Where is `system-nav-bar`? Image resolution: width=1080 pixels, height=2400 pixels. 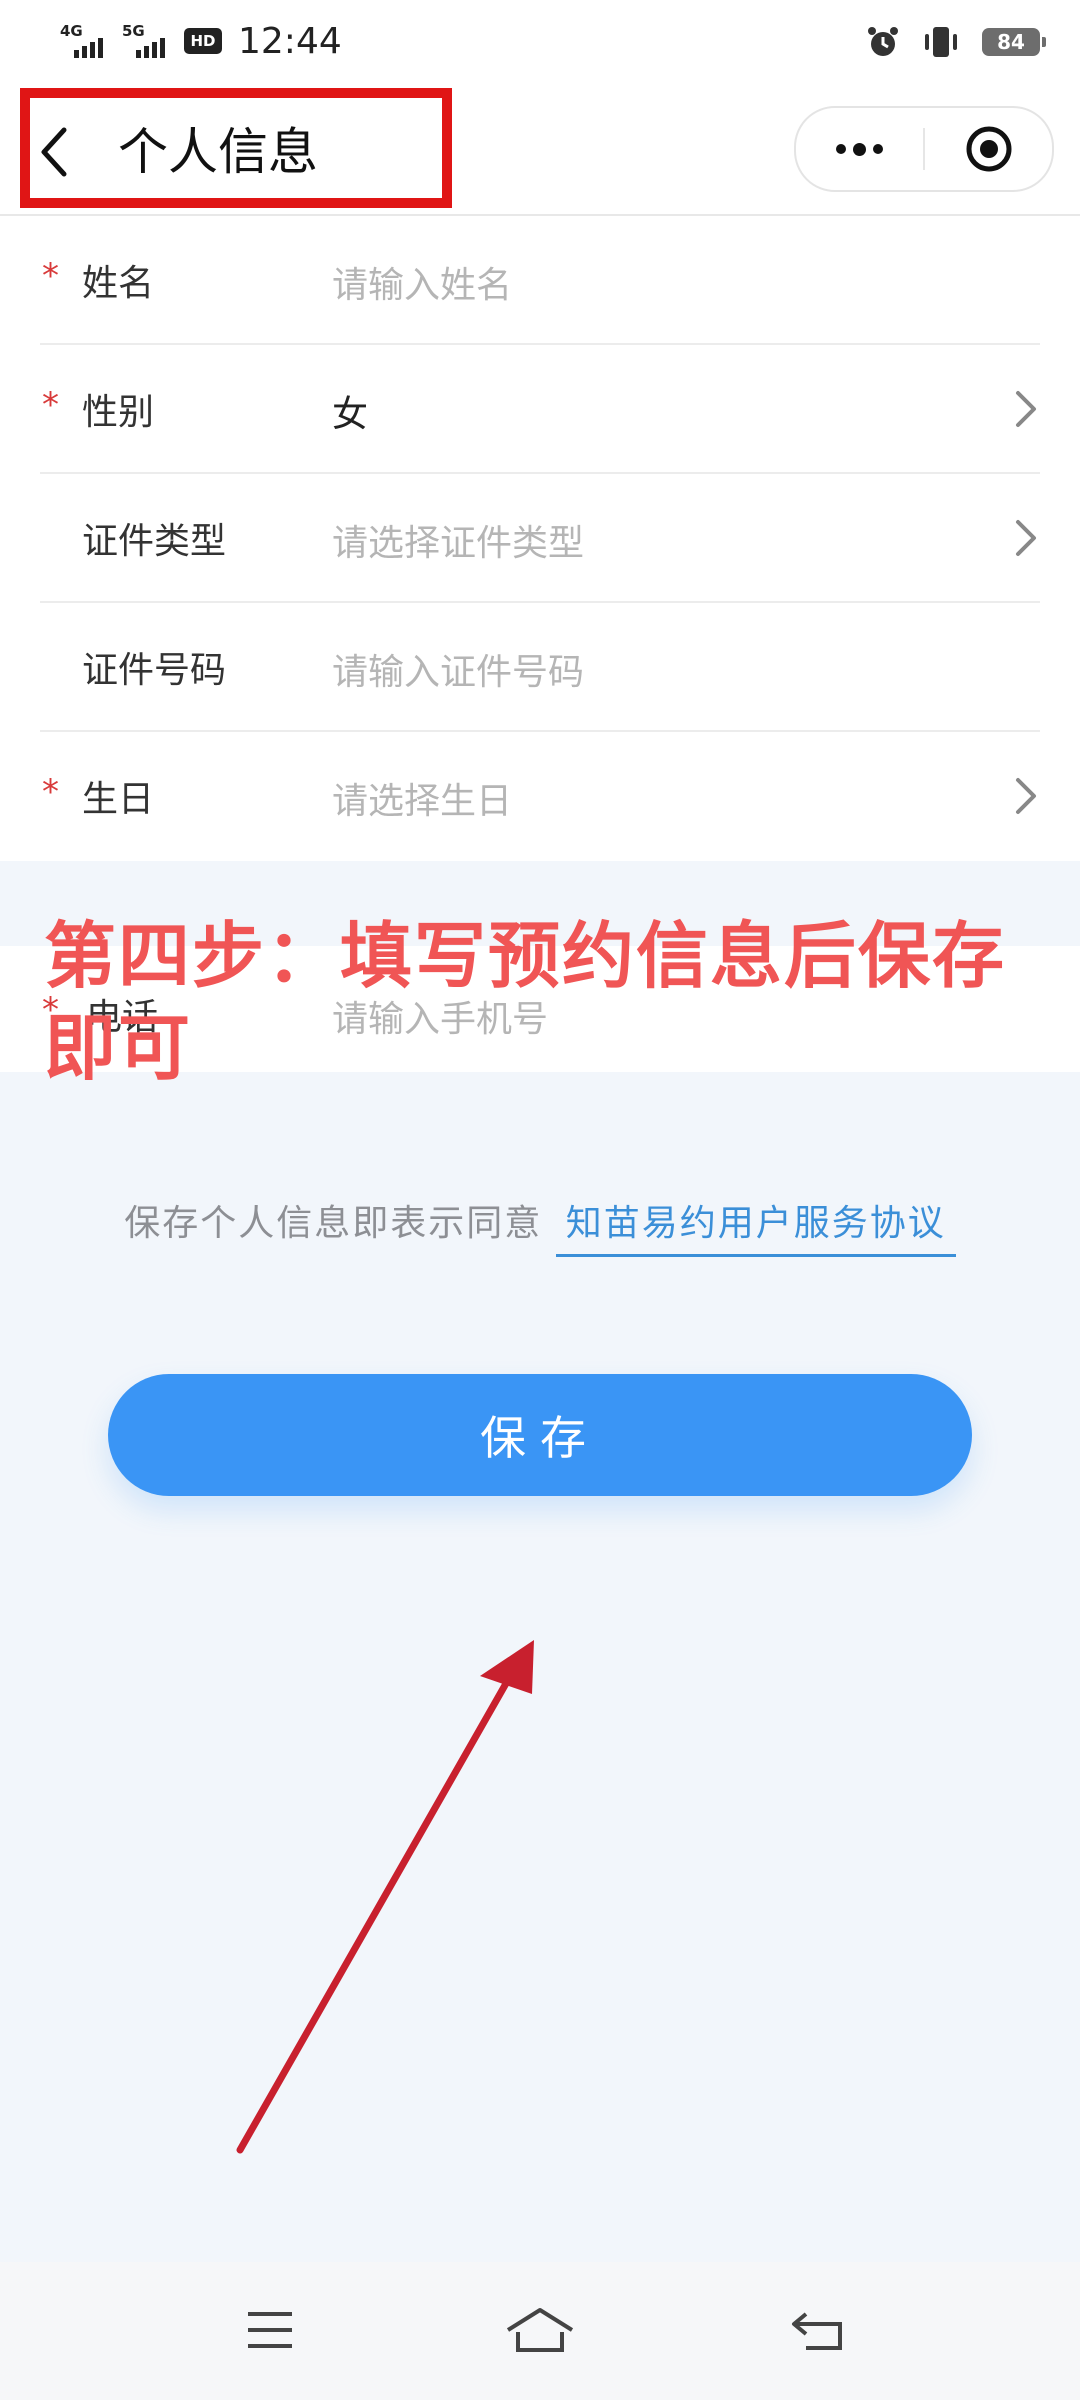 system-nav-bar is located at coordinates (540, 2331).